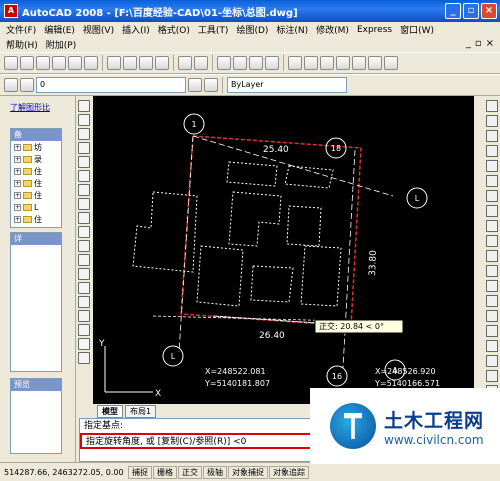 This screenshot has height=481, width=500. I want to click on zoom-realtime-icon, so click(240, 63).